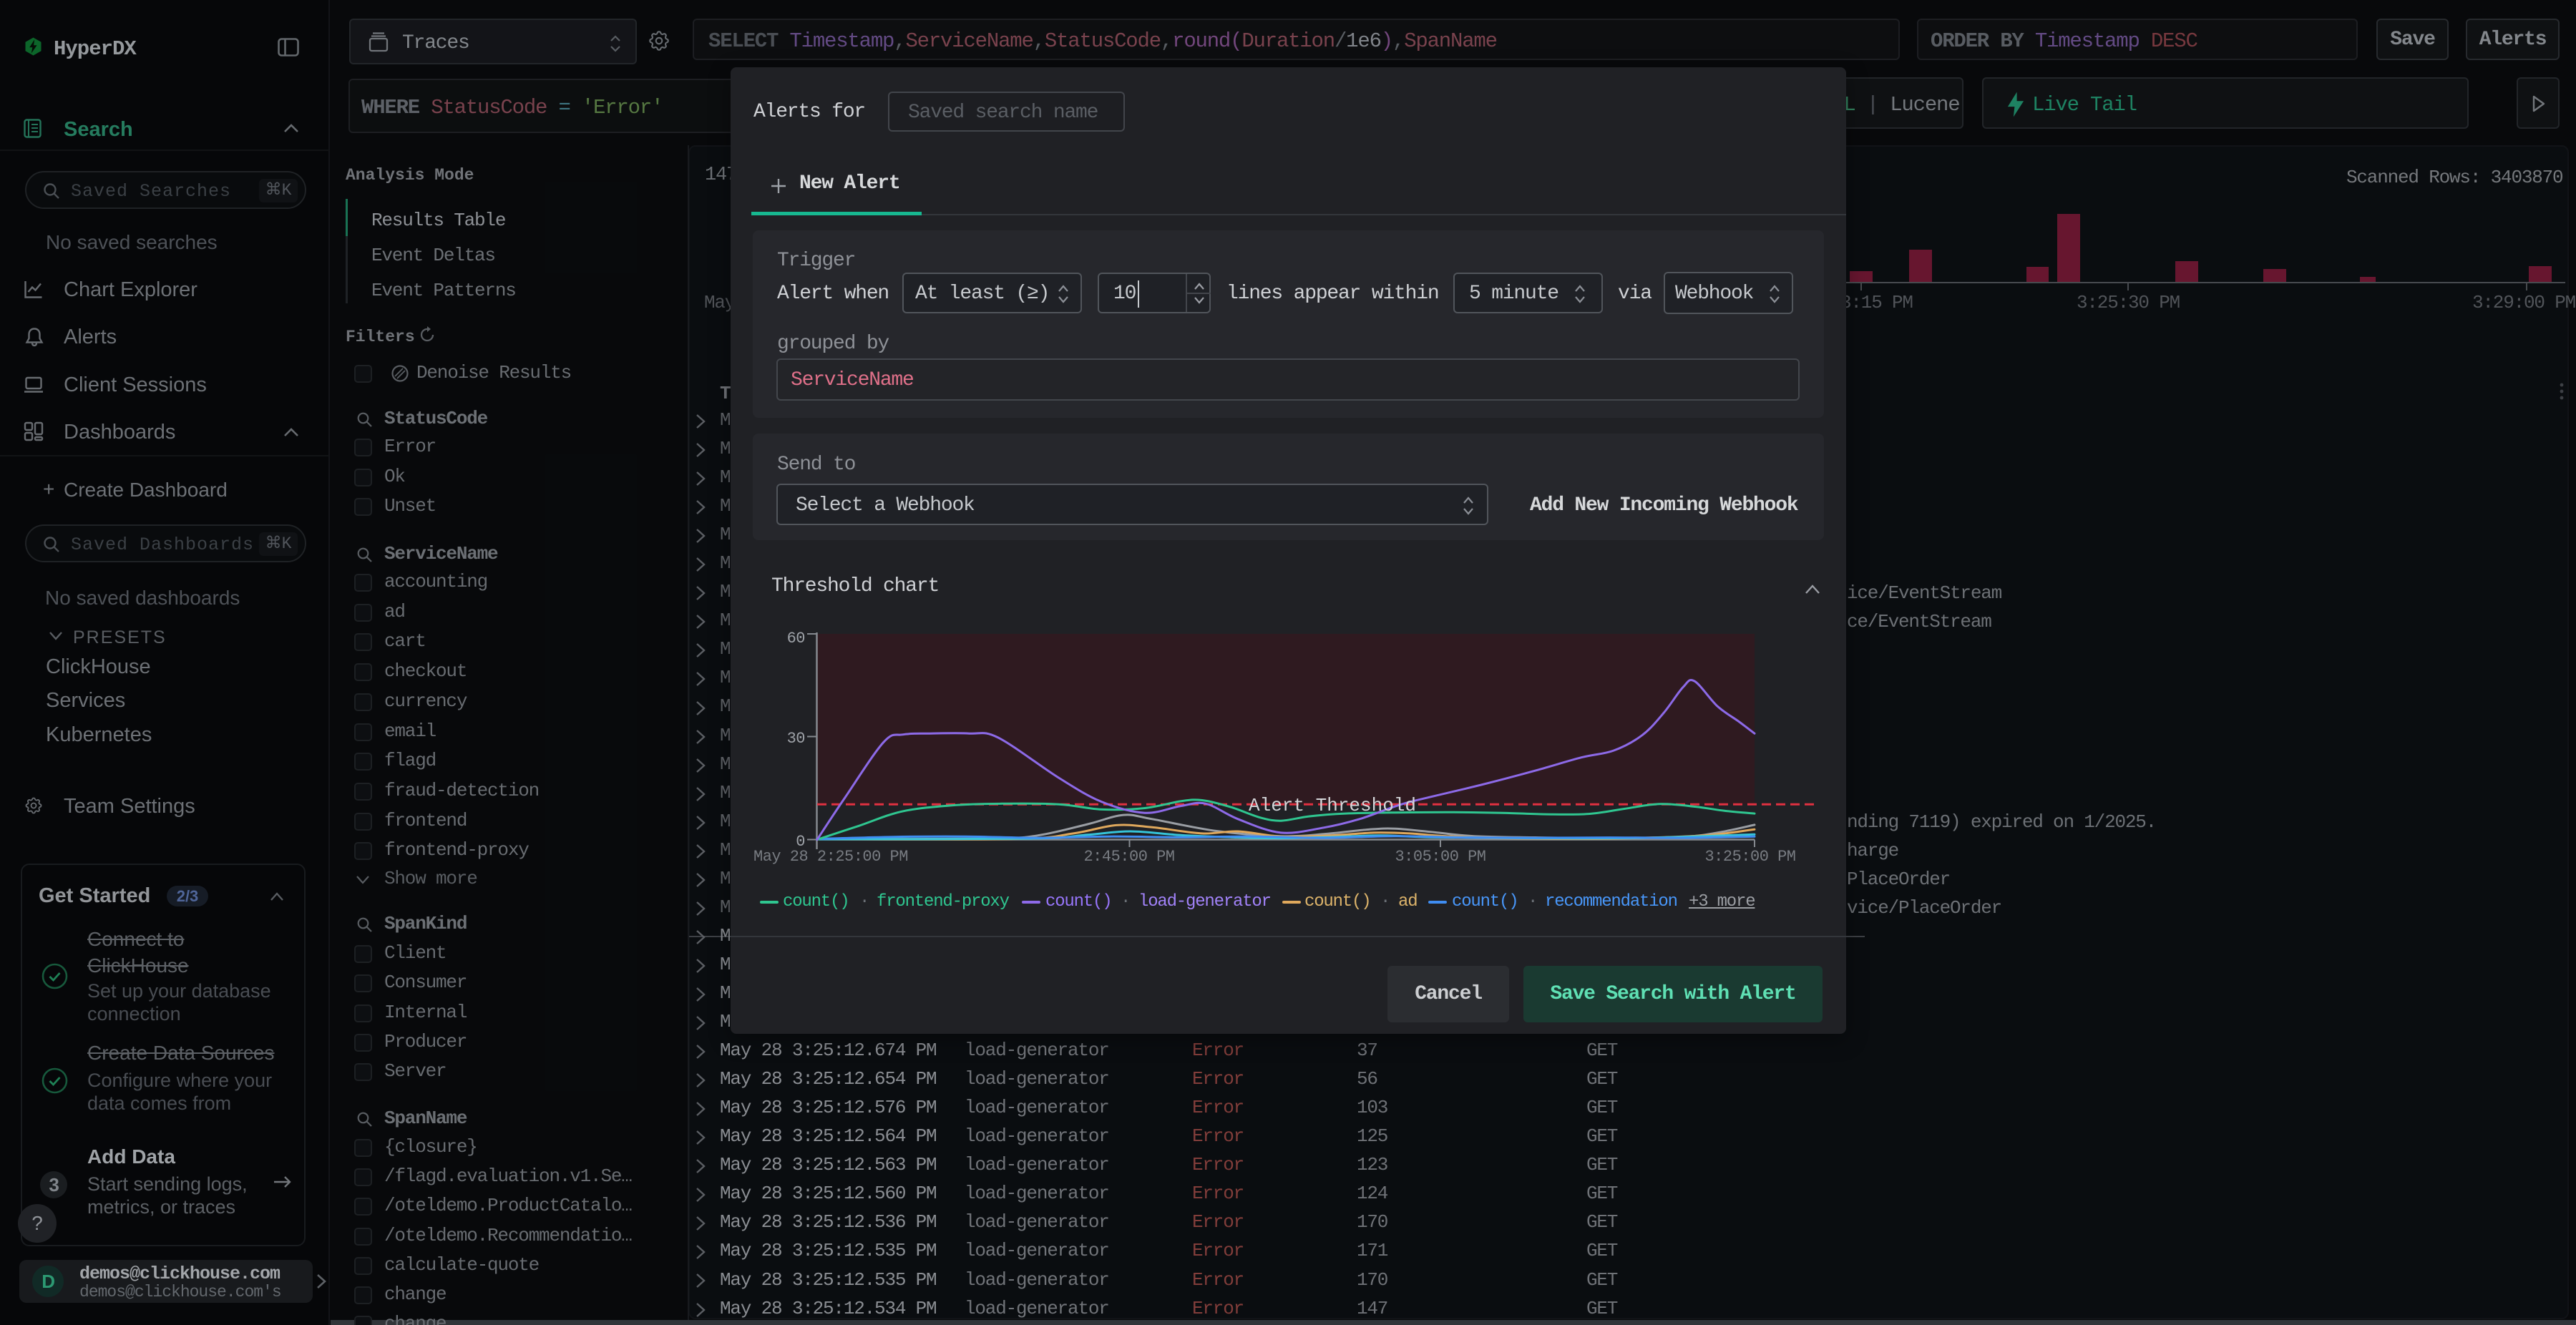 This screenshot has width=2576, height=1325. I want to click on svg-text: Alert Threshold, so click(1332, 805).